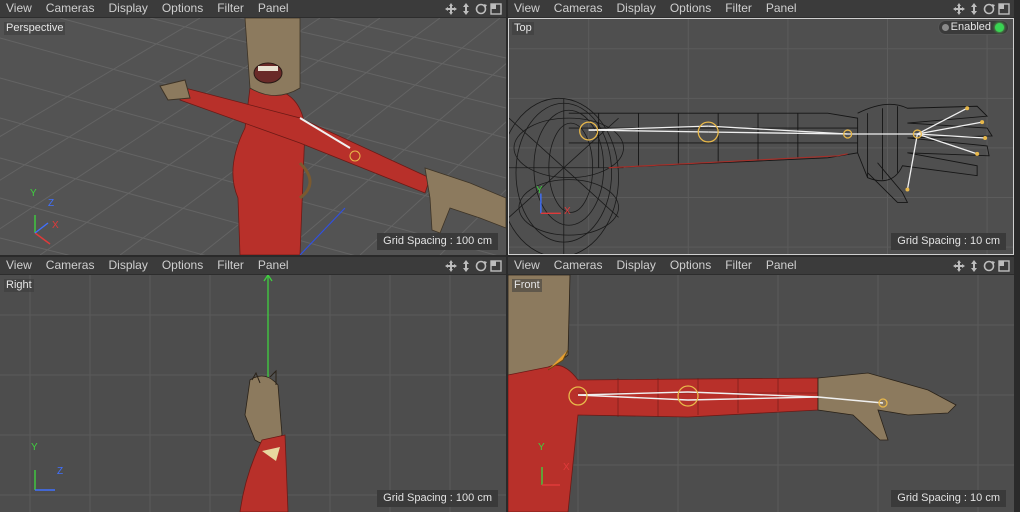  I want to click on viewport-label: Top, so click(523, 28).